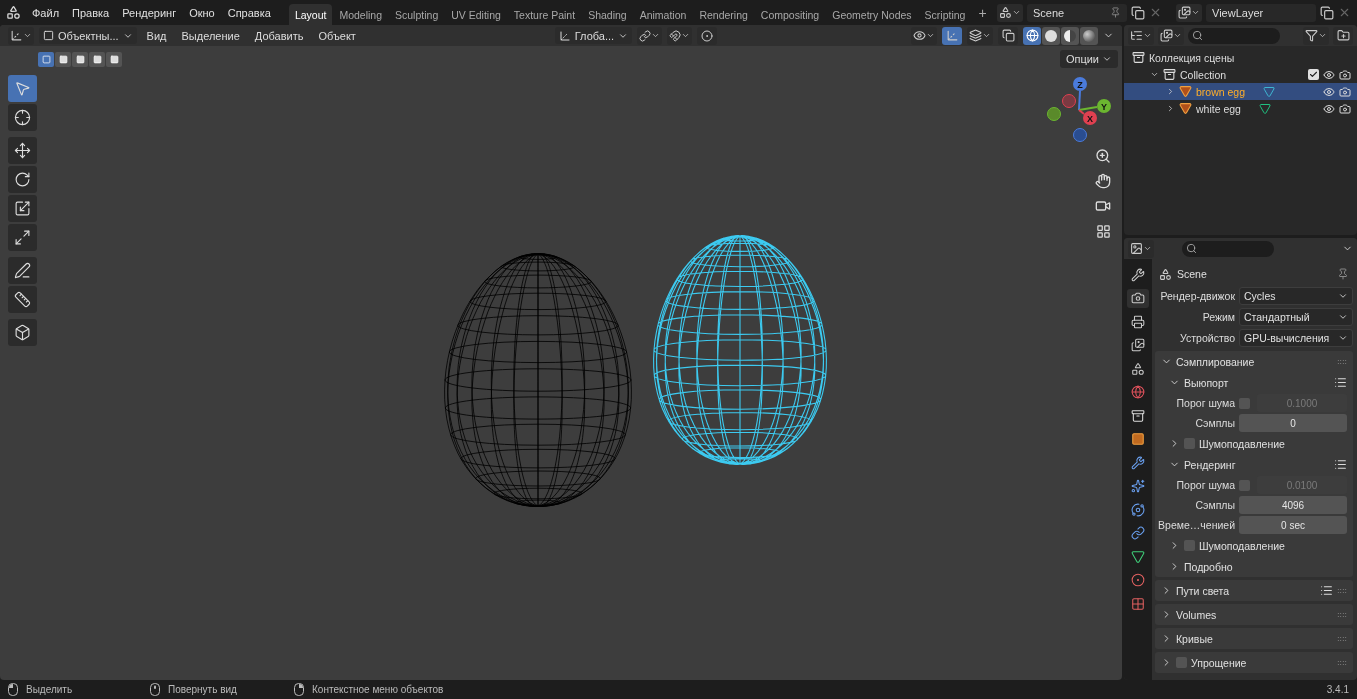  Describe the element at coordinates (1240, 74) in the screenshot. I see `outliner-row: Collection` at that location.